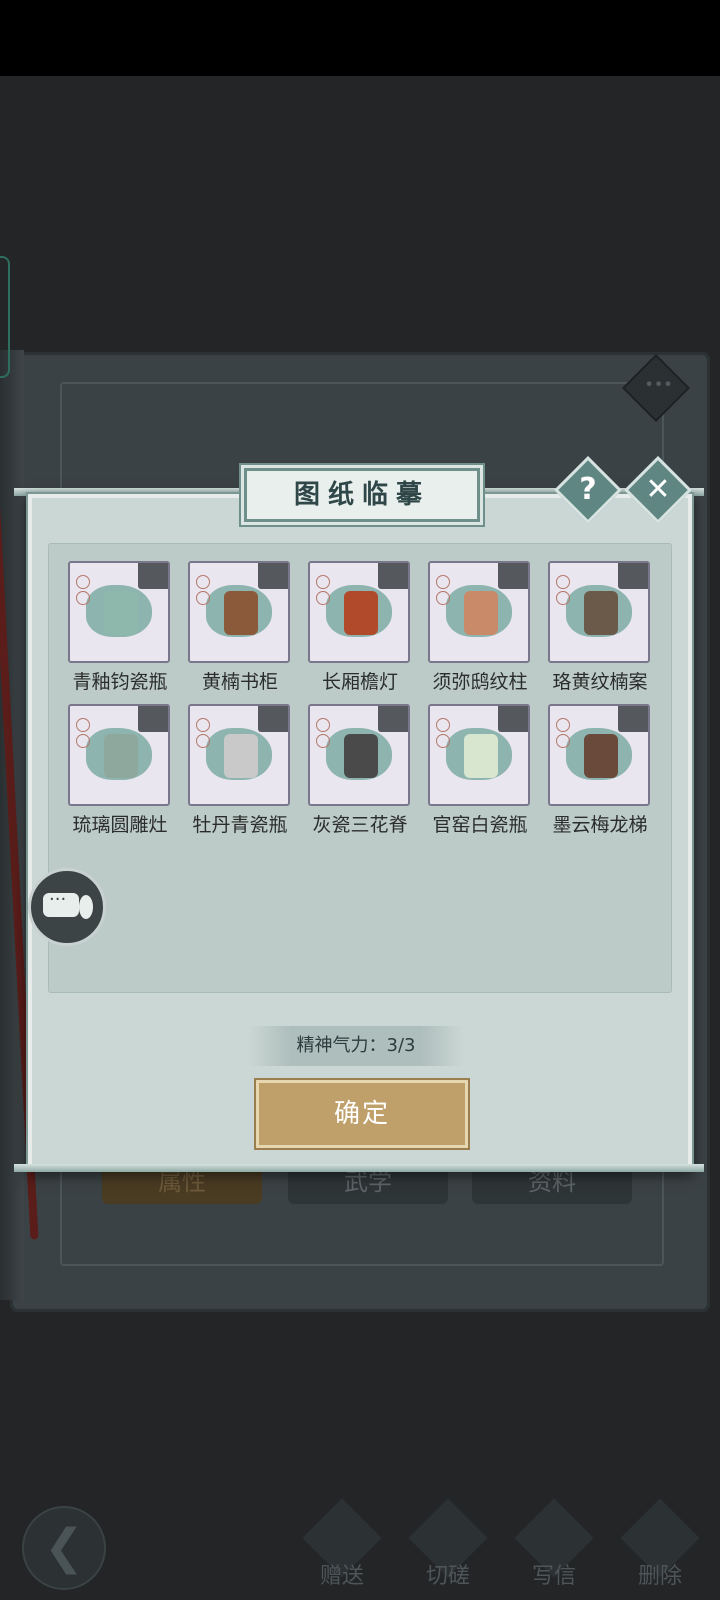 The width and height of the screenshot is (720, 1600). What do you see at coordinates (588, 489) in the screenshot?
I see `help-icon: ?` at bounding box center [588, 489].